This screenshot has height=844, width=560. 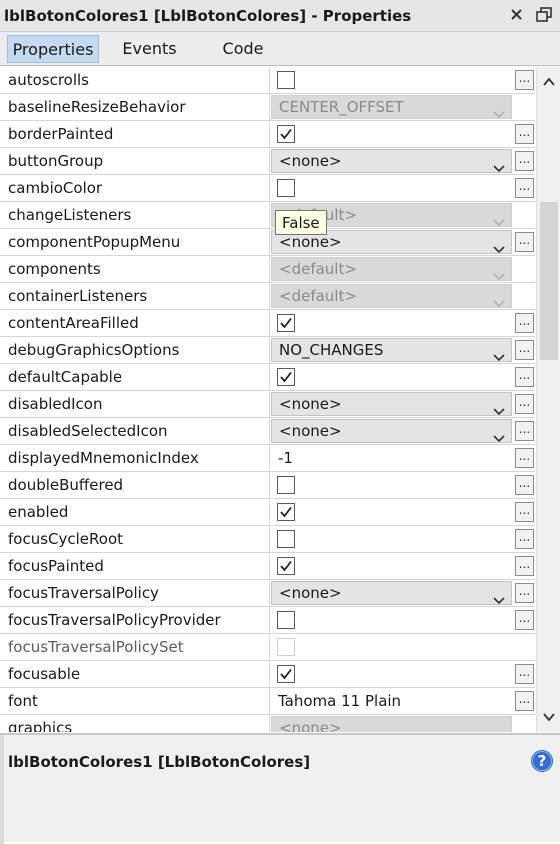 What do you see at coordinates (2, 789) in the screenshot?
I see `panel-edge` at bounding box center [2, 789].